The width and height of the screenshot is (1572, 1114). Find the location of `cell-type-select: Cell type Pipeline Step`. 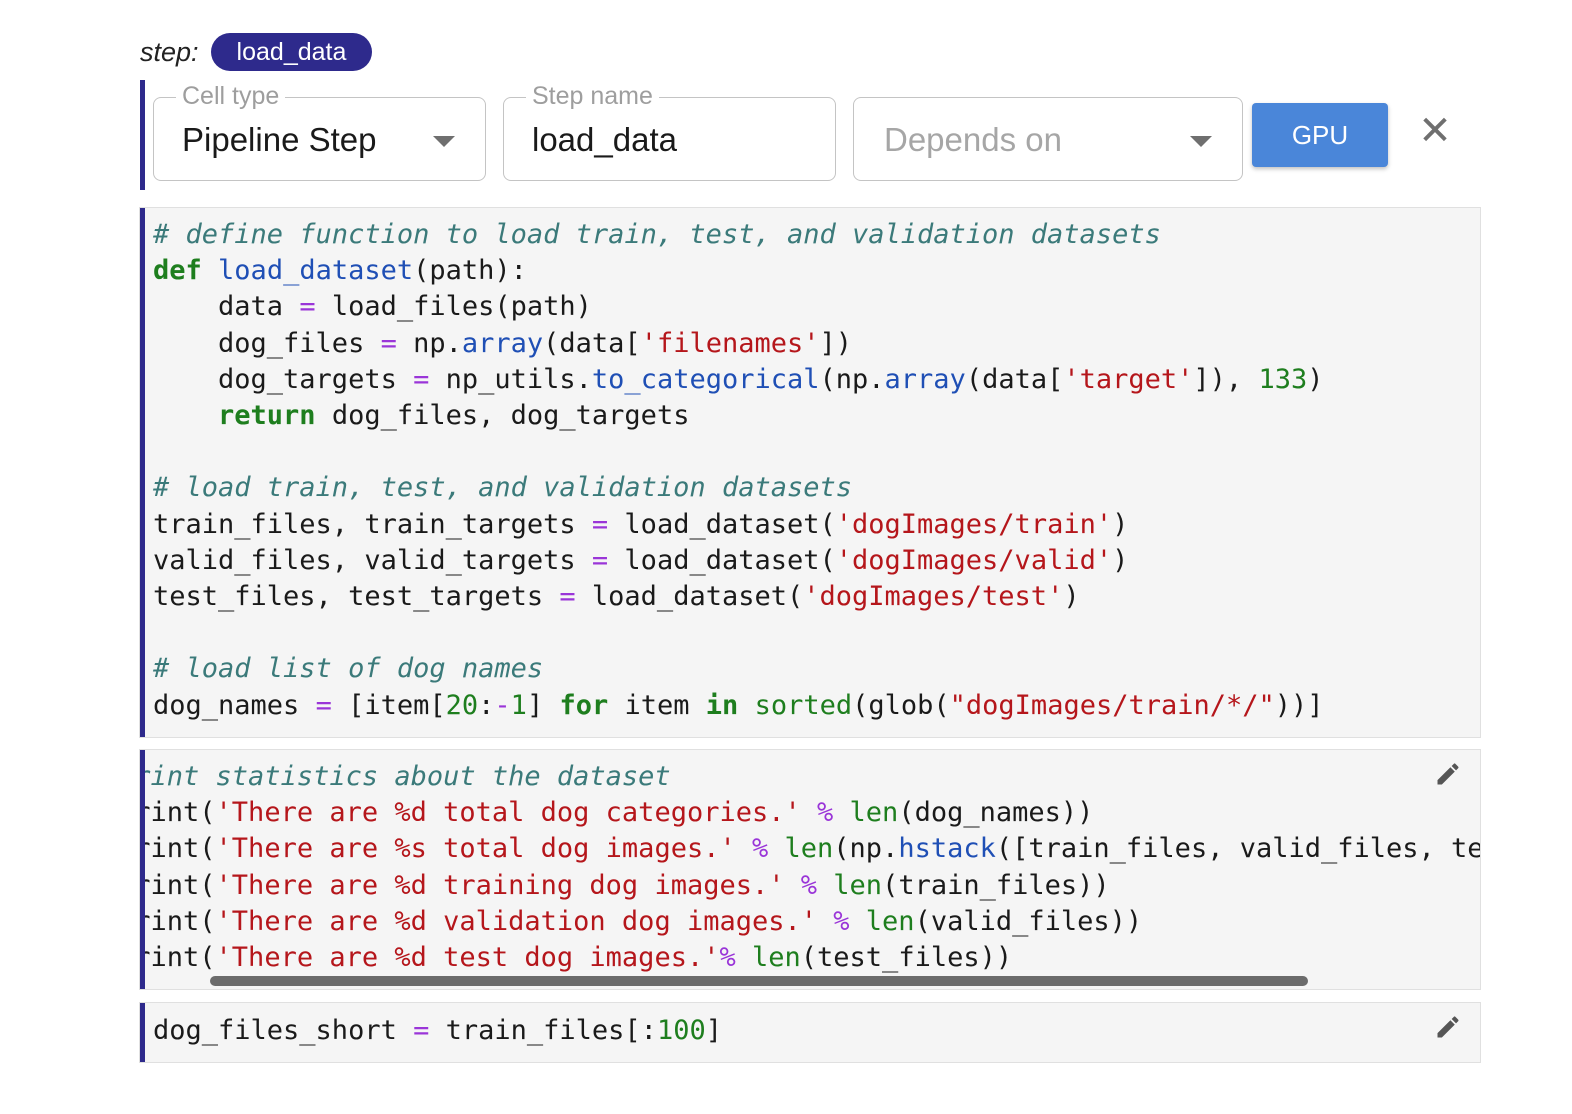

cell-type-select: Cell type Pipeline Step is located at coordinates (319, 131).